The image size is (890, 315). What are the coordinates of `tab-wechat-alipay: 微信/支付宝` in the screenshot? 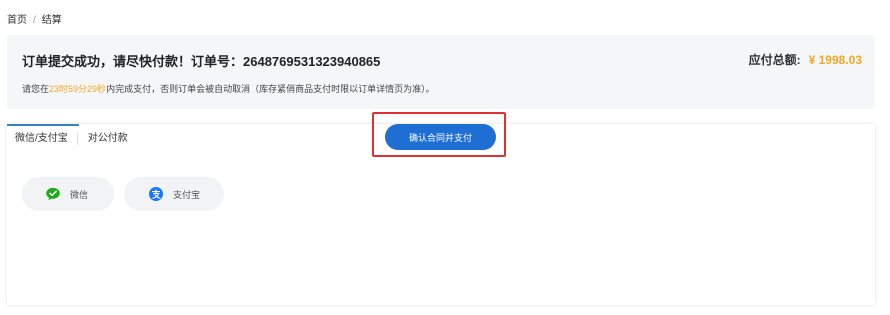 It's located at (43, 139).